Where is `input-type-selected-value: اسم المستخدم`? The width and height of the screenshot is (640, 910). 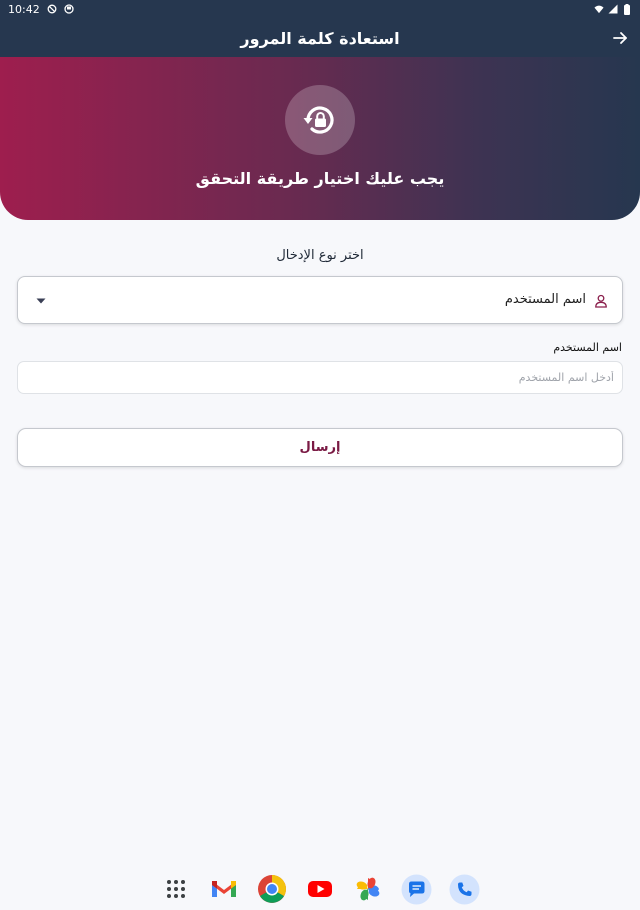 input-type-selected-value: اسم المستخدم is located at coordinates (545, 299).